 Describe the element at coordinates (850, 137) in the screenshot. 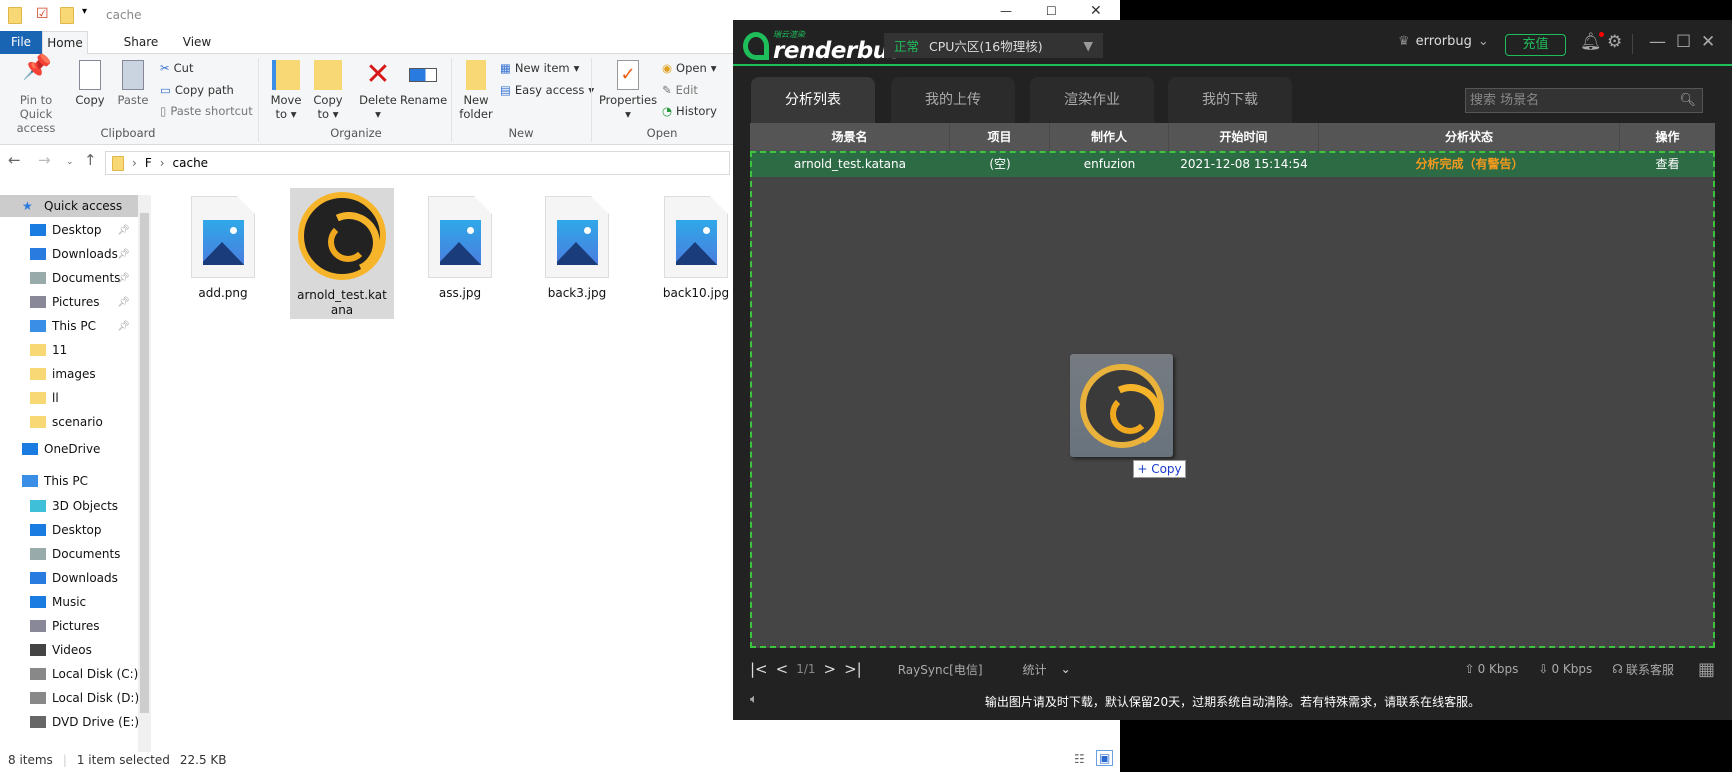

I see `column-header: 场景名` at that location.